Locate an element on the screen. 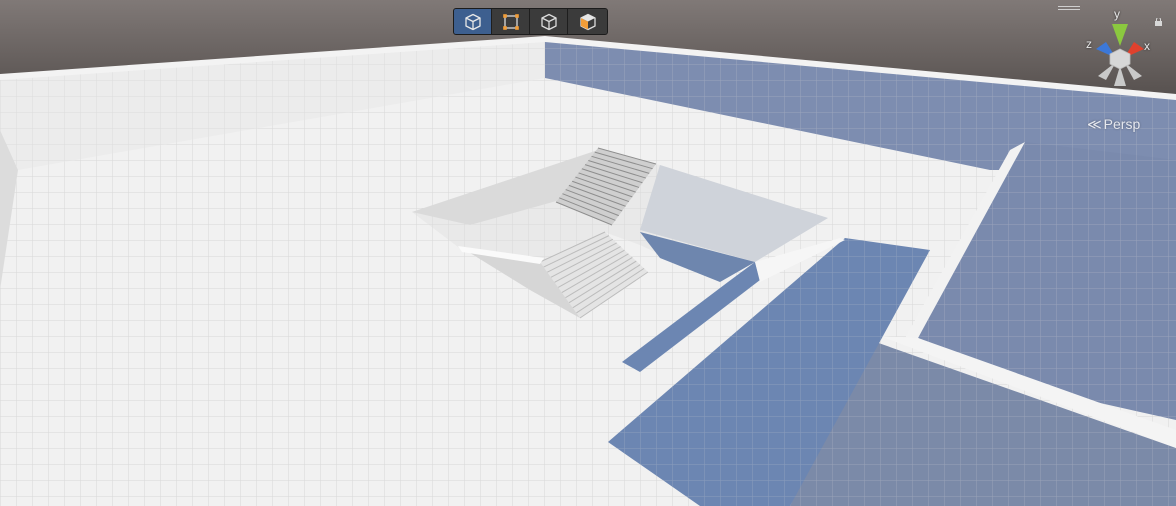  projection-toggle: ≪ Persp is located at coordinates (1114, 124).